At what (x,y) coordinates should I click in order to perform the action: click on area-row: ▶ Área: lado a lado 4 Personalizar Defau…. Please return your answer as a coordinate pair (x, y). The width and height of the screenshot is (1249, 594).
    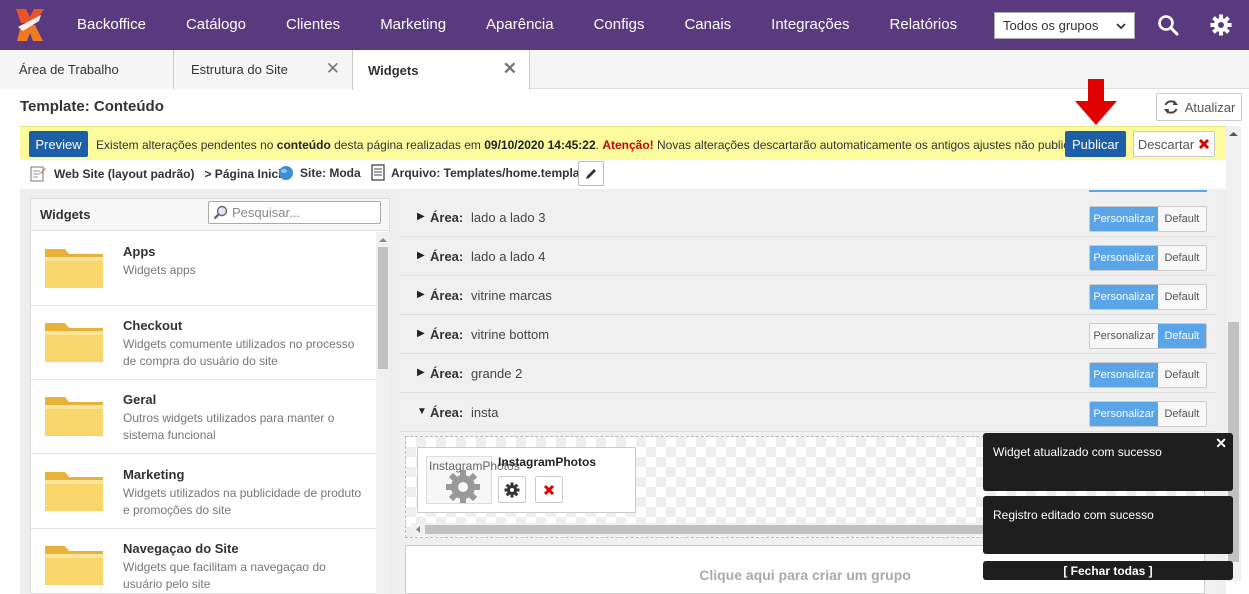
    Looking at the image, I should click on (808, 256).